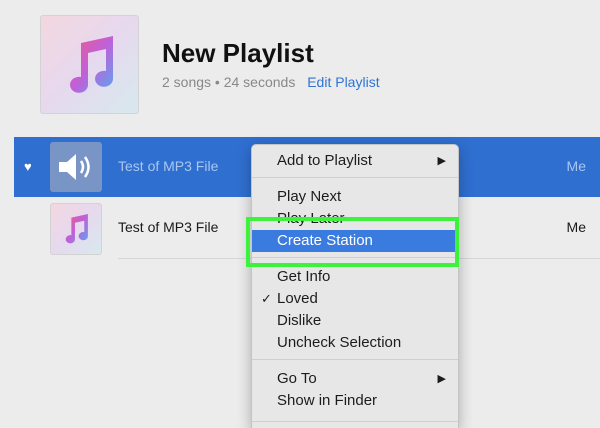  I want to click on menu-item-label: Play Later, so click(311, 218).